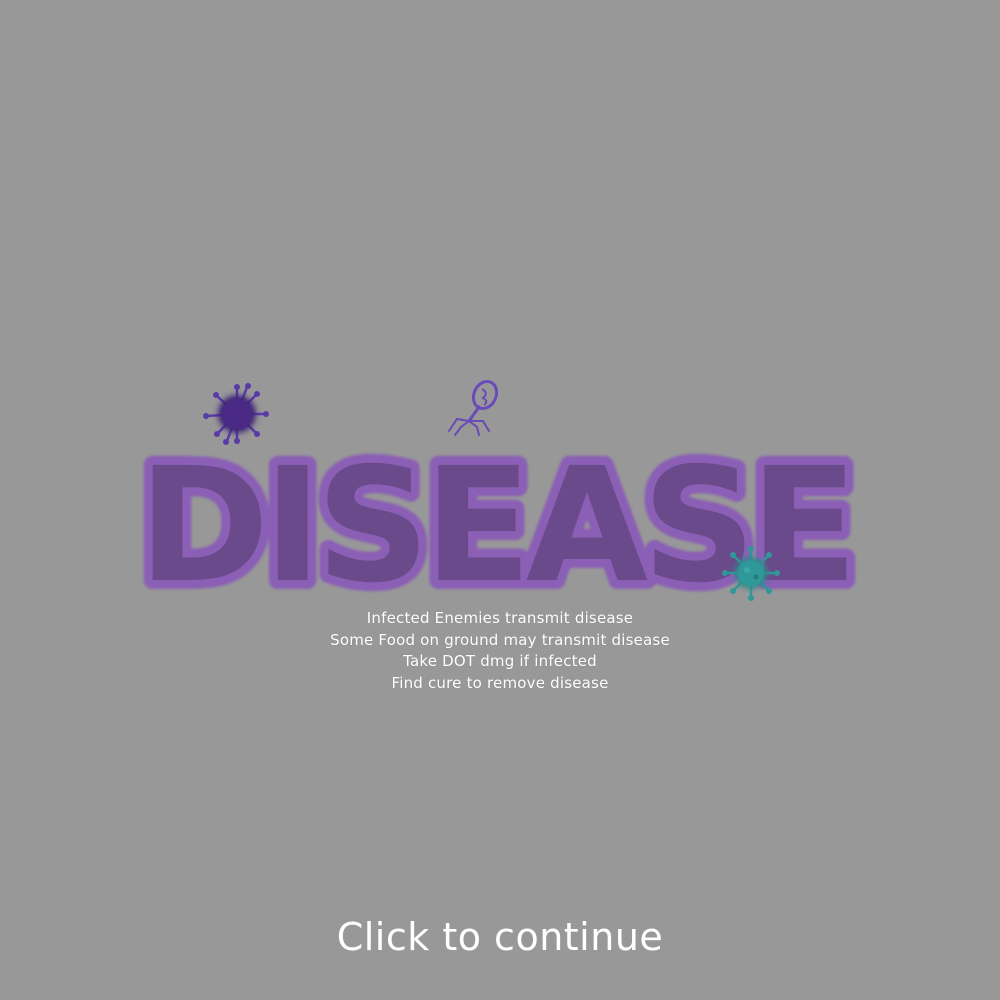  I want to click on continue-button: Click to continue, so click(500, 937).